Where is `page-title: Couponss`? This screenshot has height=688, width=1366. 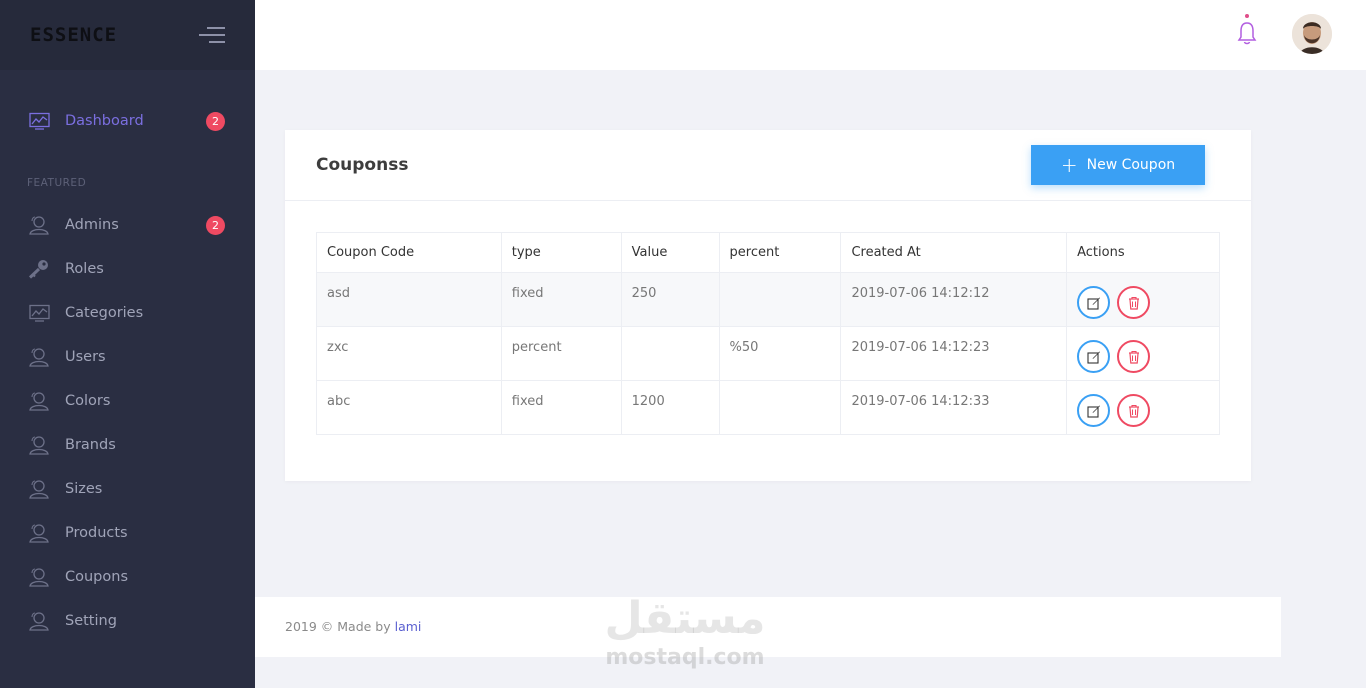
page-title: Couponss is located at coordinates (362, 165).